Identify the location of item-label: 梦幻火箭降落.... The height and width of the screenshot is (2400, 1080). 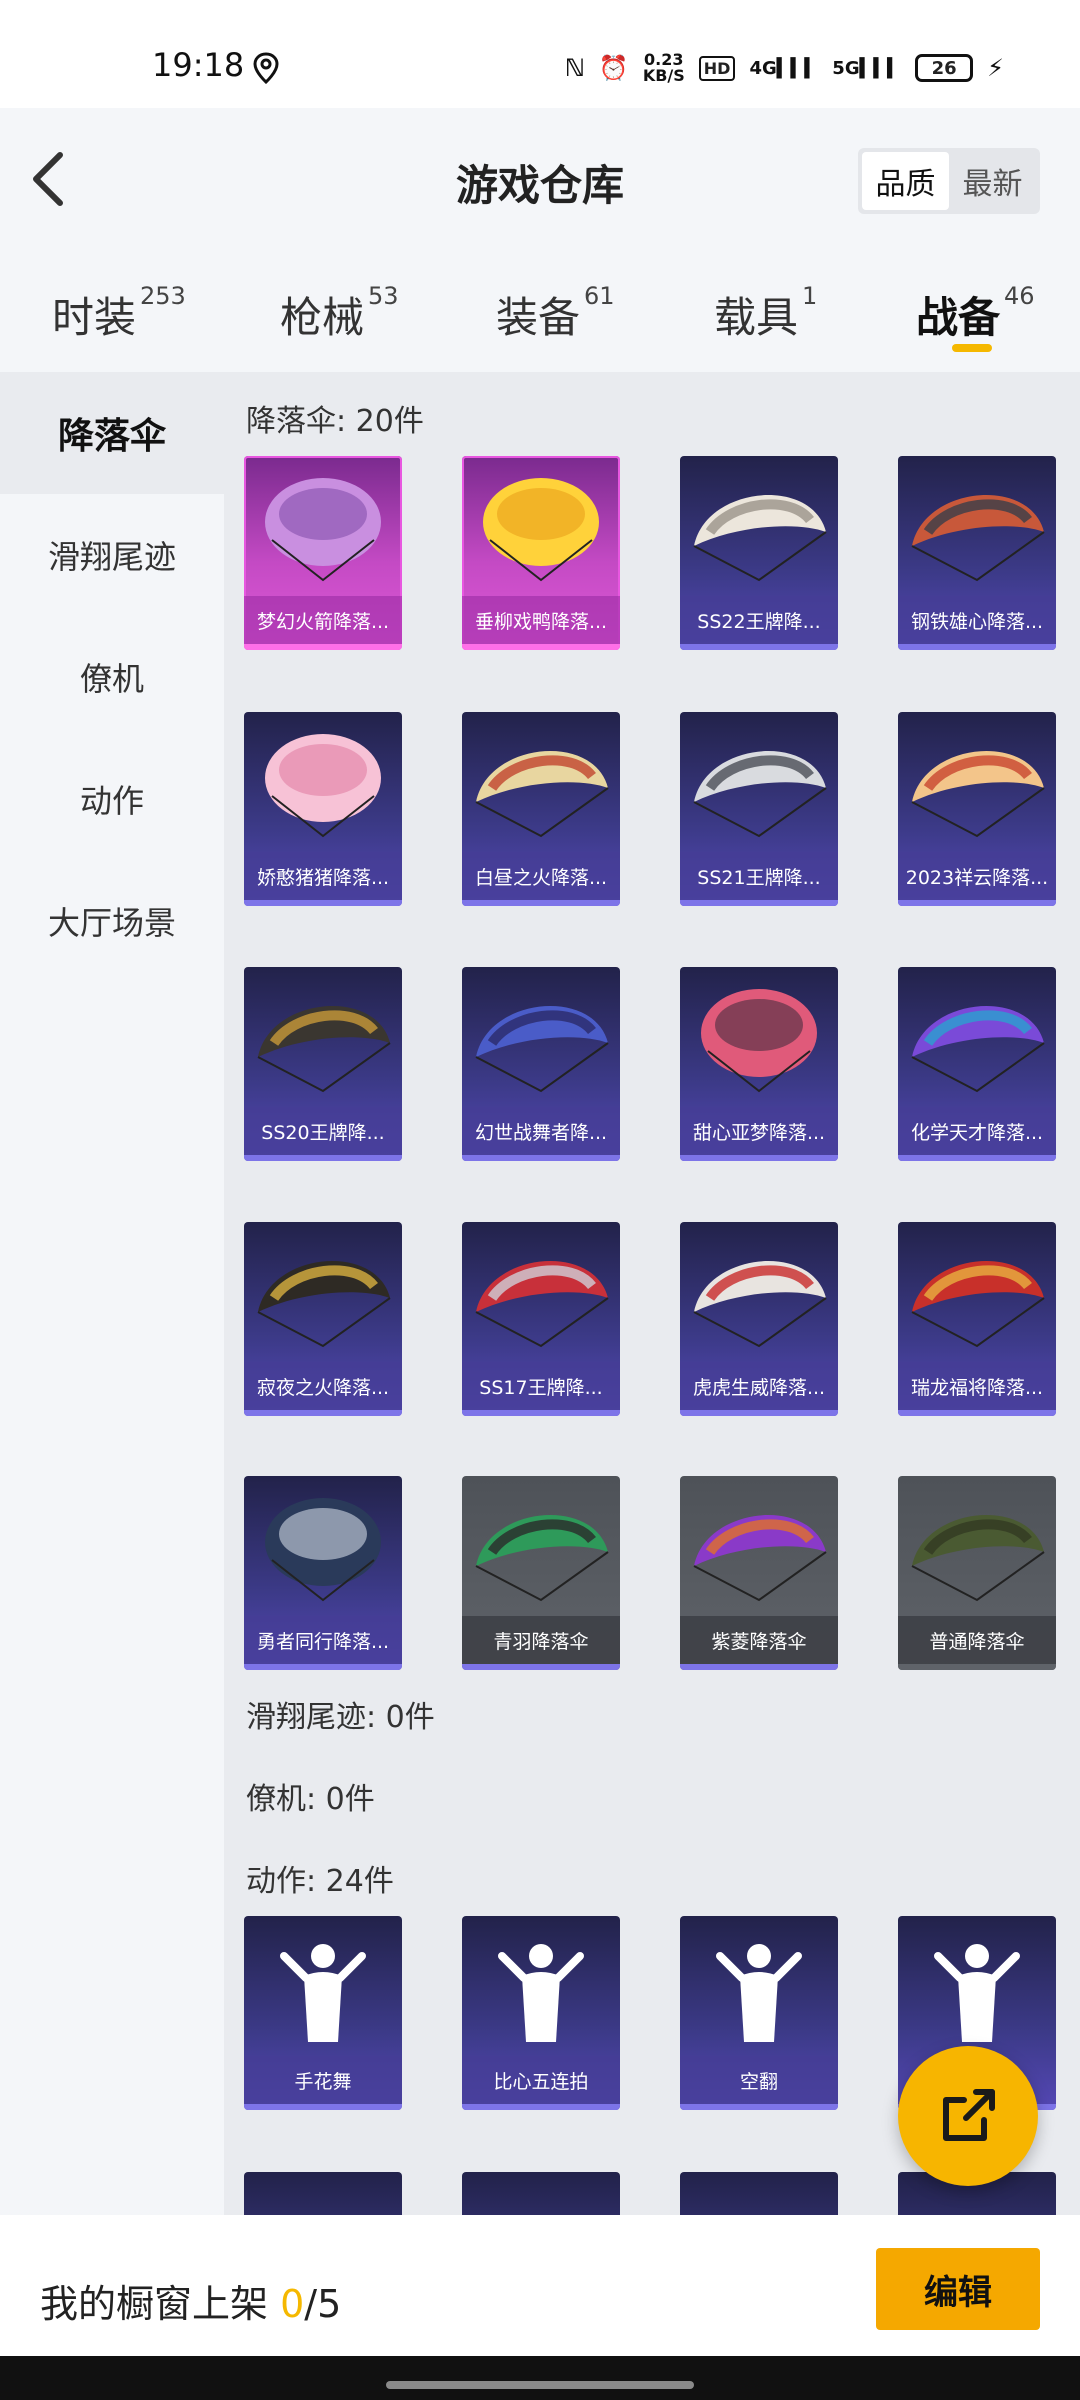
(323, 620).